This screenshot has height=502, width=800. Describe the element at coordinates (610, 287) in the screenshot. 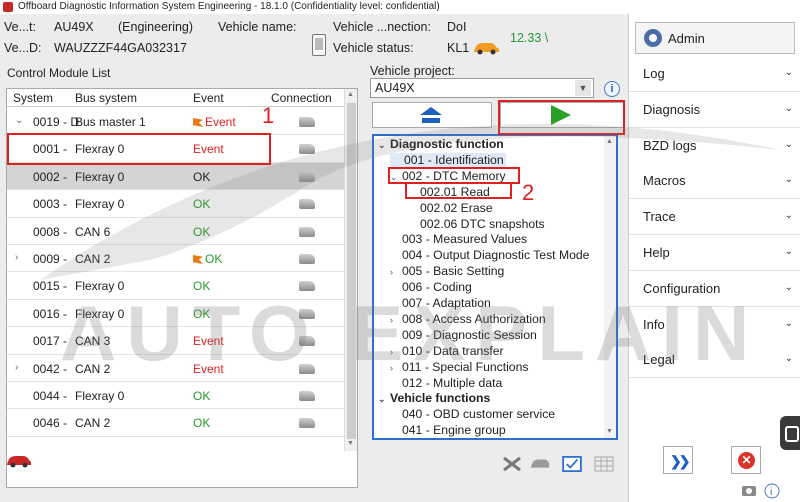

I see `tree-scrollbar: ▲ ▼` at that location.